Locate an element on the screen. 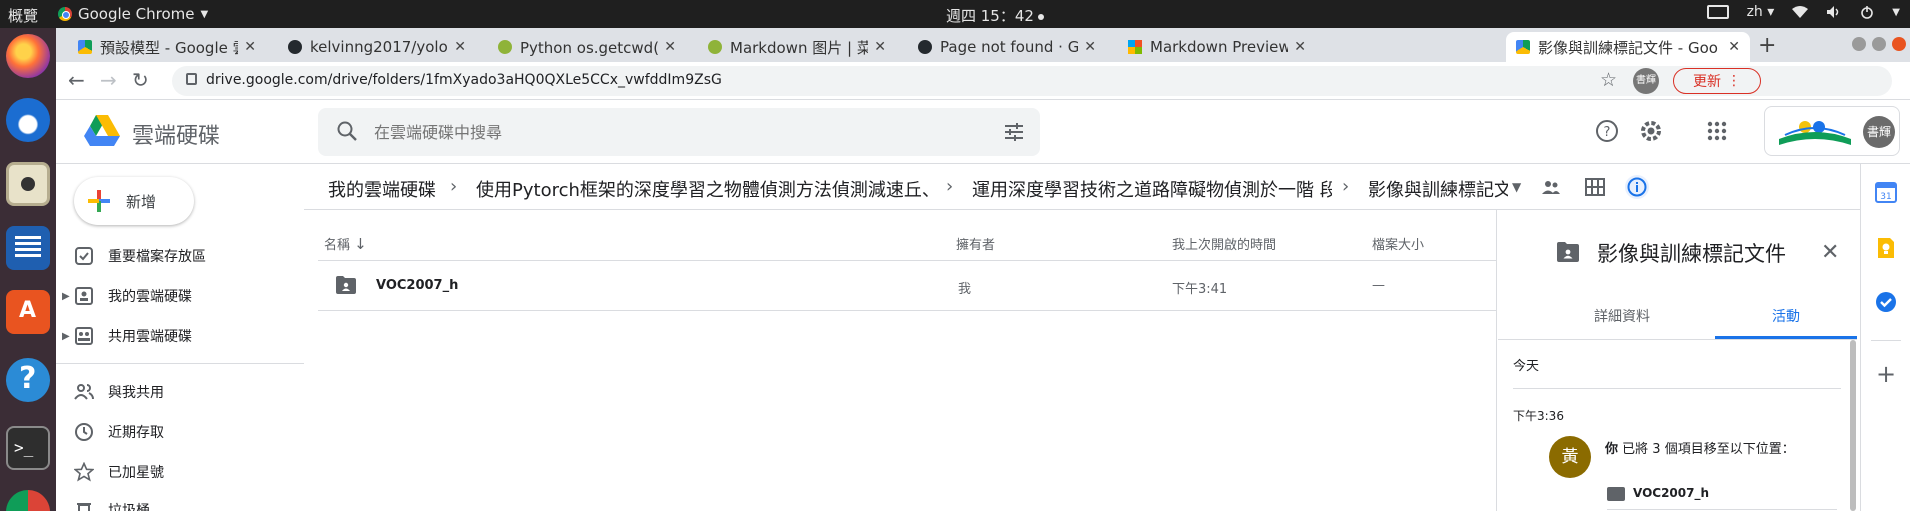  plus-icon is located at coordinates (99, 201).